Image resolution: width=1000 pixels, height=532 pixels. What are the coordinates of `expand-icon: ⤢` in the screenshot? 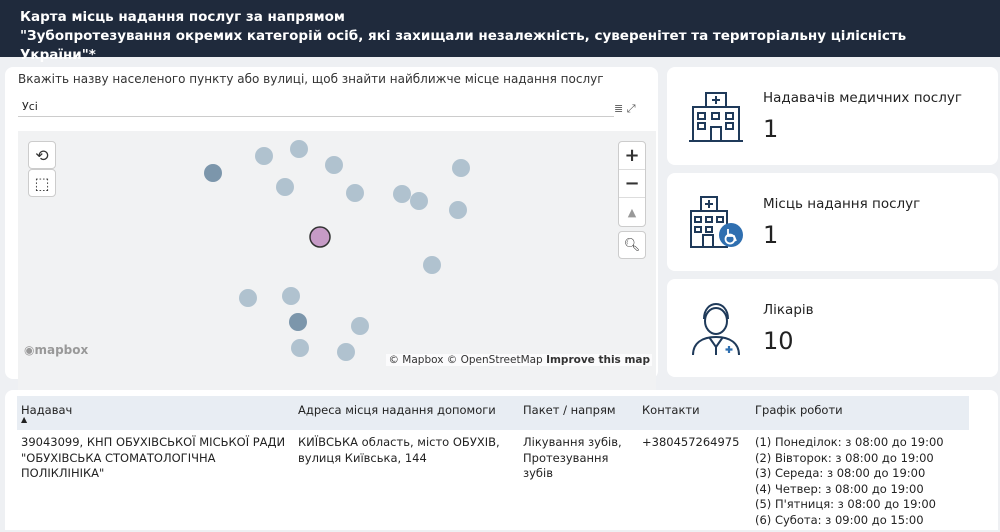 It's located at (631, 108).